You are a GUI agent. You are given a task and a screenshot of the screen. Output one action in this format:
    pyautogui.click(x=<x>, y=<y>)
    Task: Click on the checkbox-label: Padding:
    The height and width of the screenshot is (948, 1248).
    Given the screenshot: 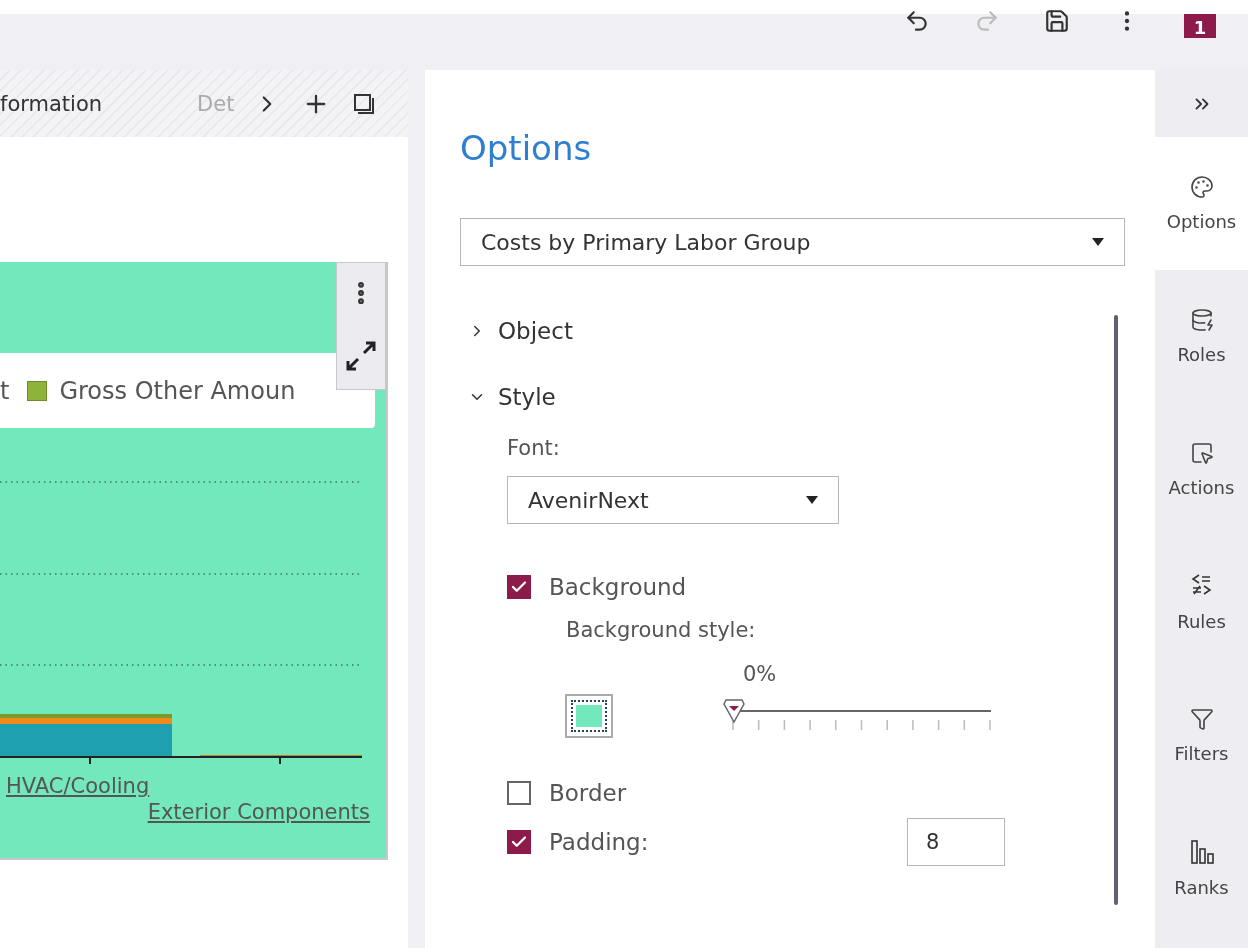 What is the action you would take?
    pyautogui.click(x=599, y=842)
    